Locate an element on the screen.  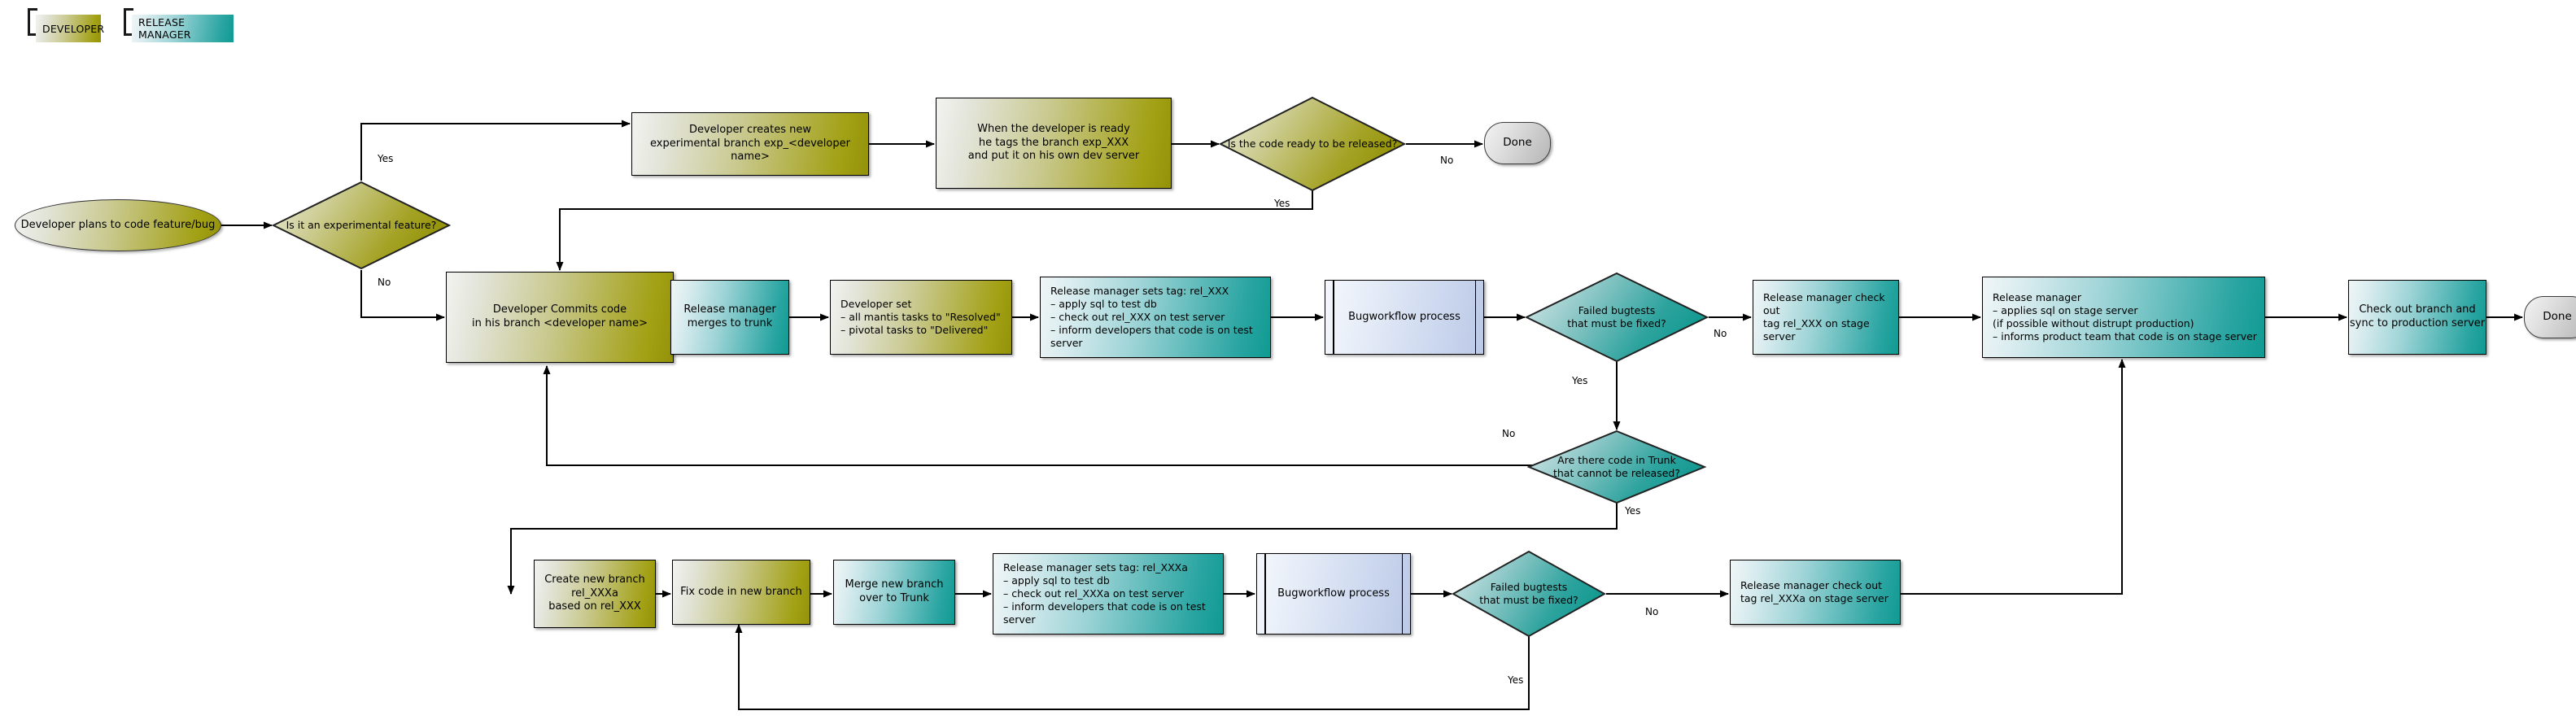
edge-label-ready-yes: Yes is located at coordinates (1282, 203).